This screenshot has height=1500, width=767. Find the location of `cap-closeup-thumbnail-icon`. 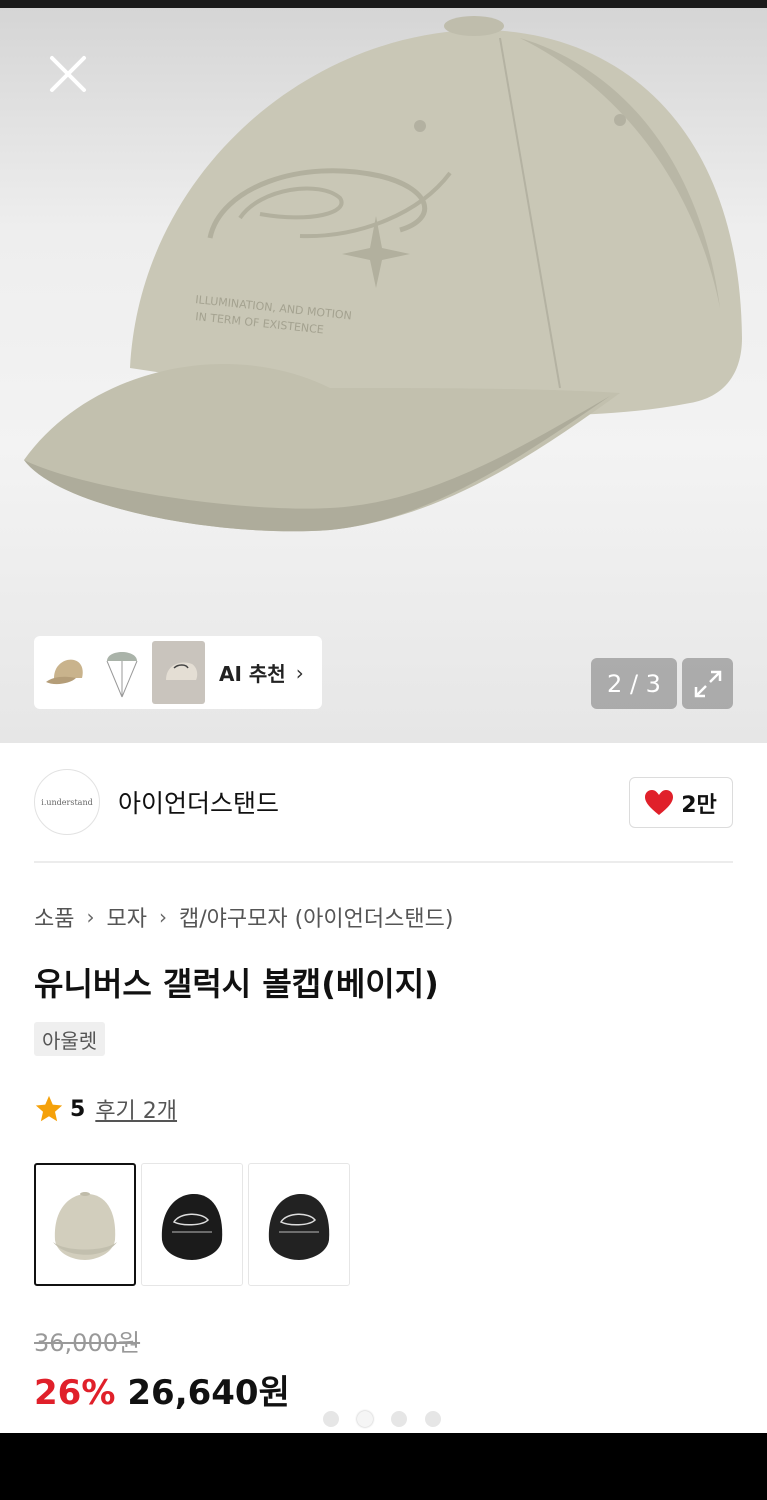

cap-closeup-thumbnail-icon is located at coordinates (181, 671).